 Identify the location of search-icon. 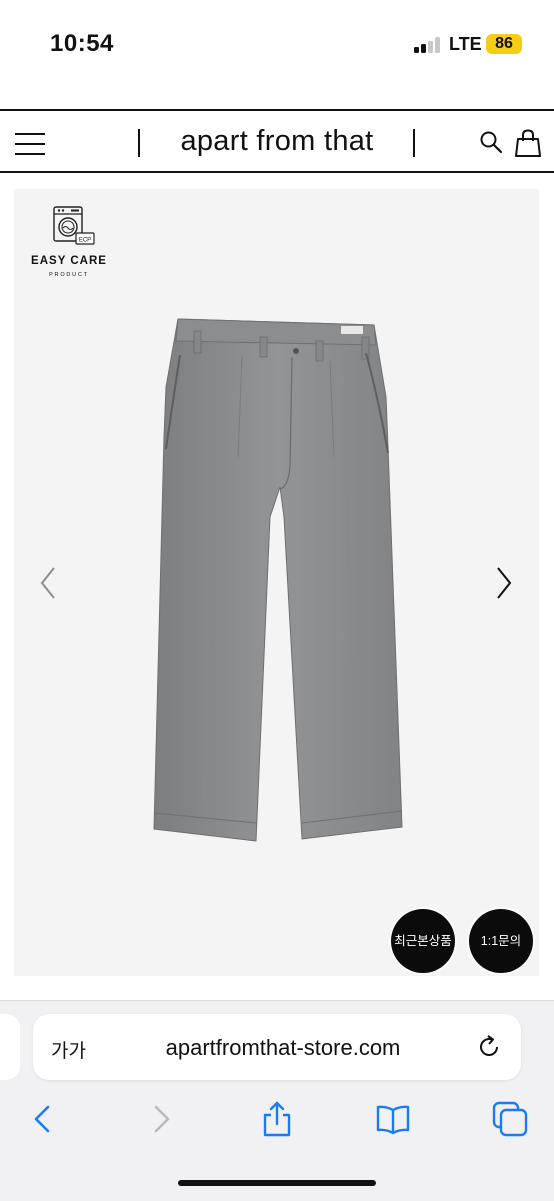
(491, 142).